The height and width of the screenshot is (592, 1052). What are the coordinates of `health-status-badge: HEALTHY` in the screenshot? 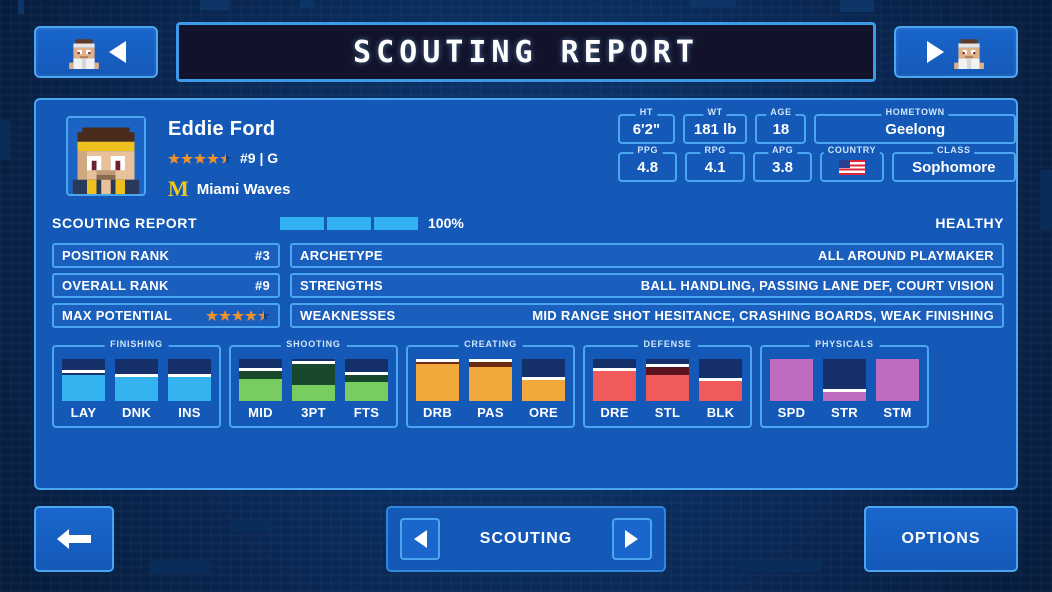 It's located at (969, 223).